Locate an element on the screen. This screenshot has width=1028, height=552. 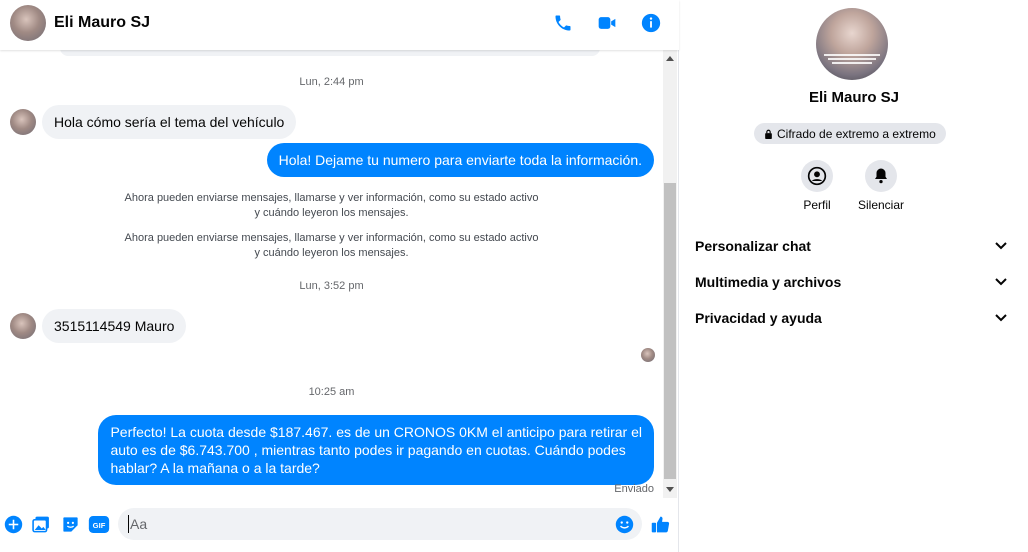
profile-icon is located at coordinates (817, 176).